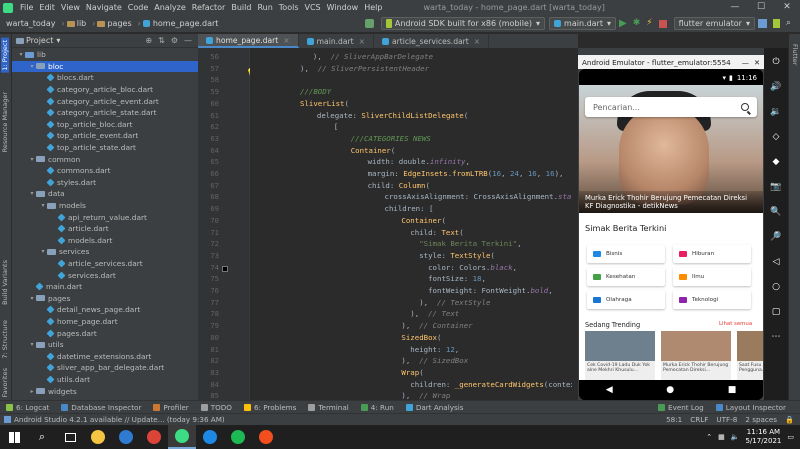 Image resolution: width=800 pixels, height=449 pixels. What do you see at coordinates (776, 187) in the screenshot?
I see `camera-icon: 📷` at bounding box center [776, 187].